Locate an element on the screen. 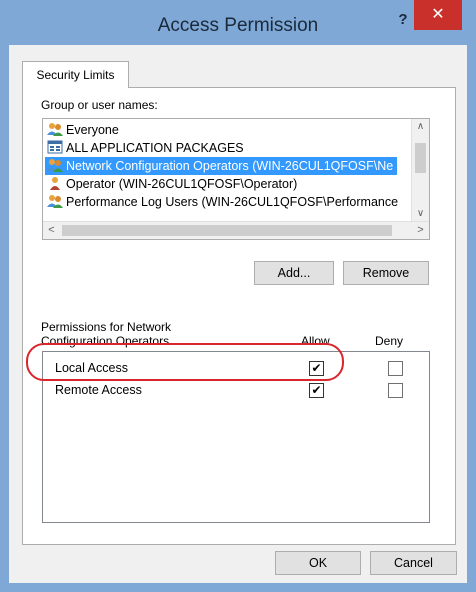 This screenshot has width=476, height=592. deny-column-header: Deny is located at coordinates (389, 341).